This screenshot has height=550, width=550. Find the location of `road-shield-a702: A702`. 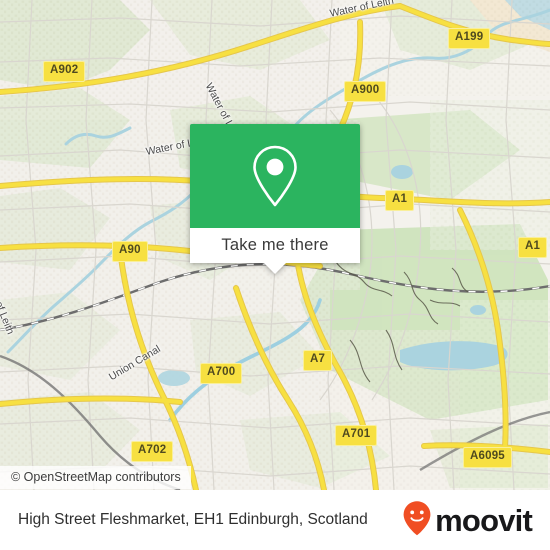

road-shield-a702: A702 is located at coordinates (152, 451).